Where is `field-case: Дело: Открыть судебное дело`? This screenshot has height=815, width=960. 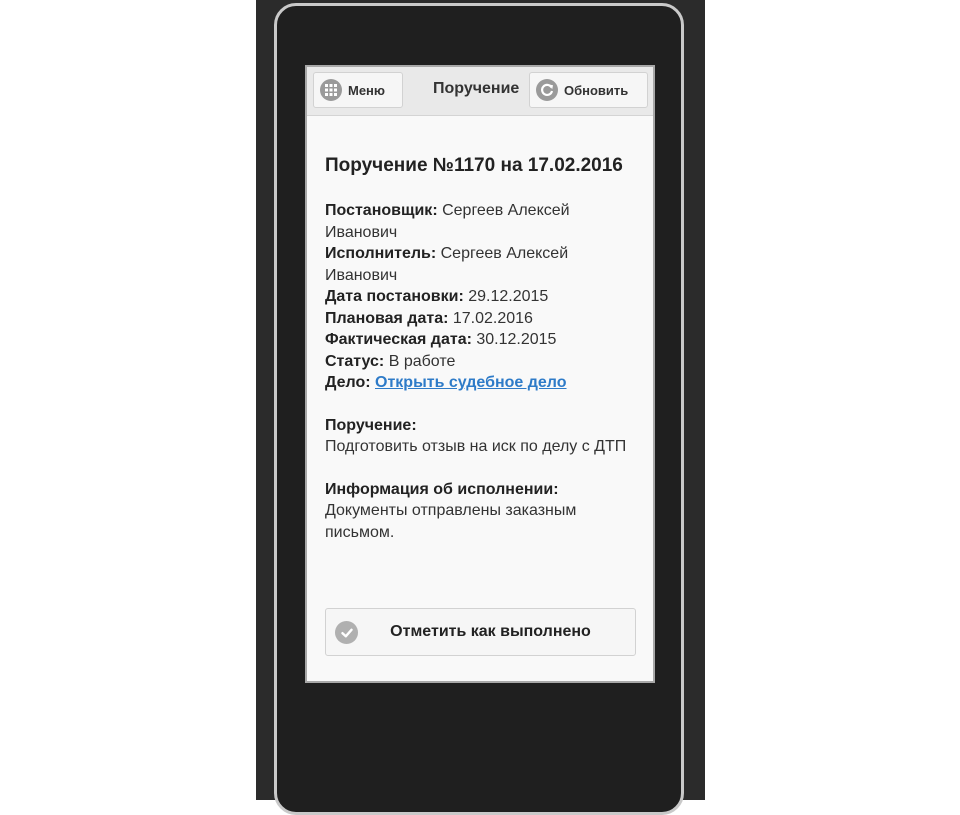 field-case: Дело: Открыть судебное дело is located at coordinates (481, 383).